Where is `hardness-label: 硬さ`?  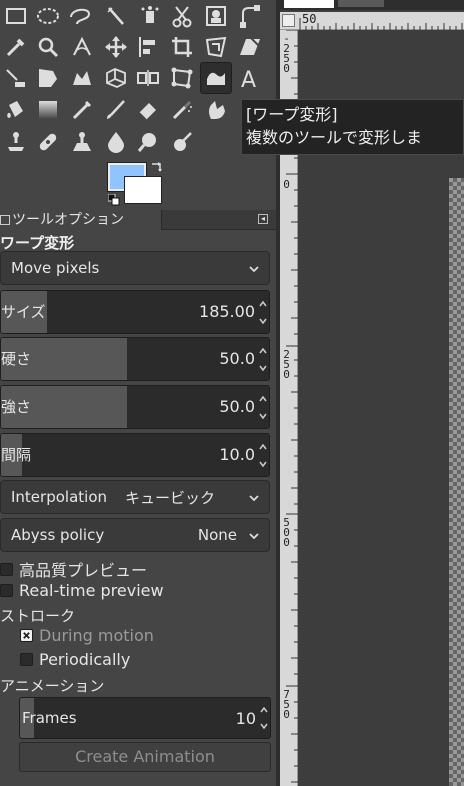
hardness-label: 硬さ is located at coordinates (16, 359).